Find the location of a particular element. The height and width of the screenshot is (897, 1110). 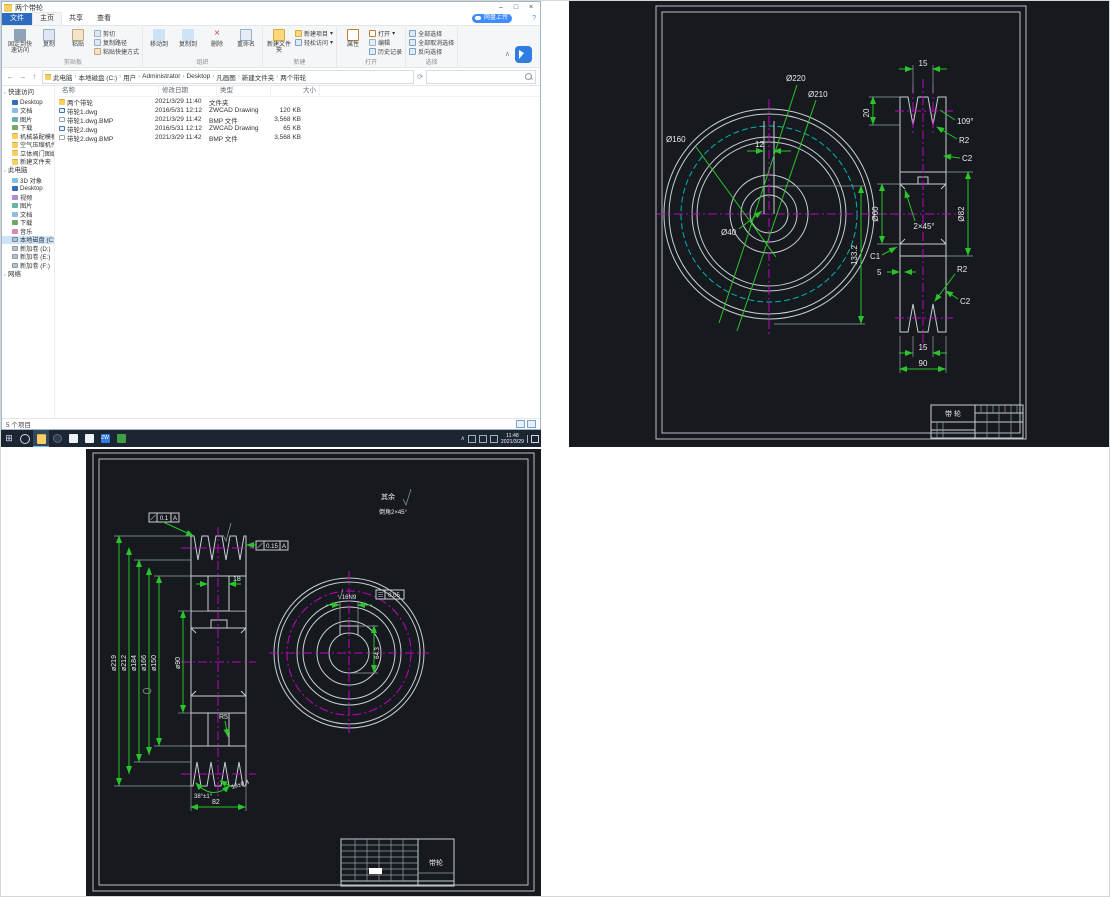

sidebar-item-documents: 文档 is located at coordinates (28, 111).